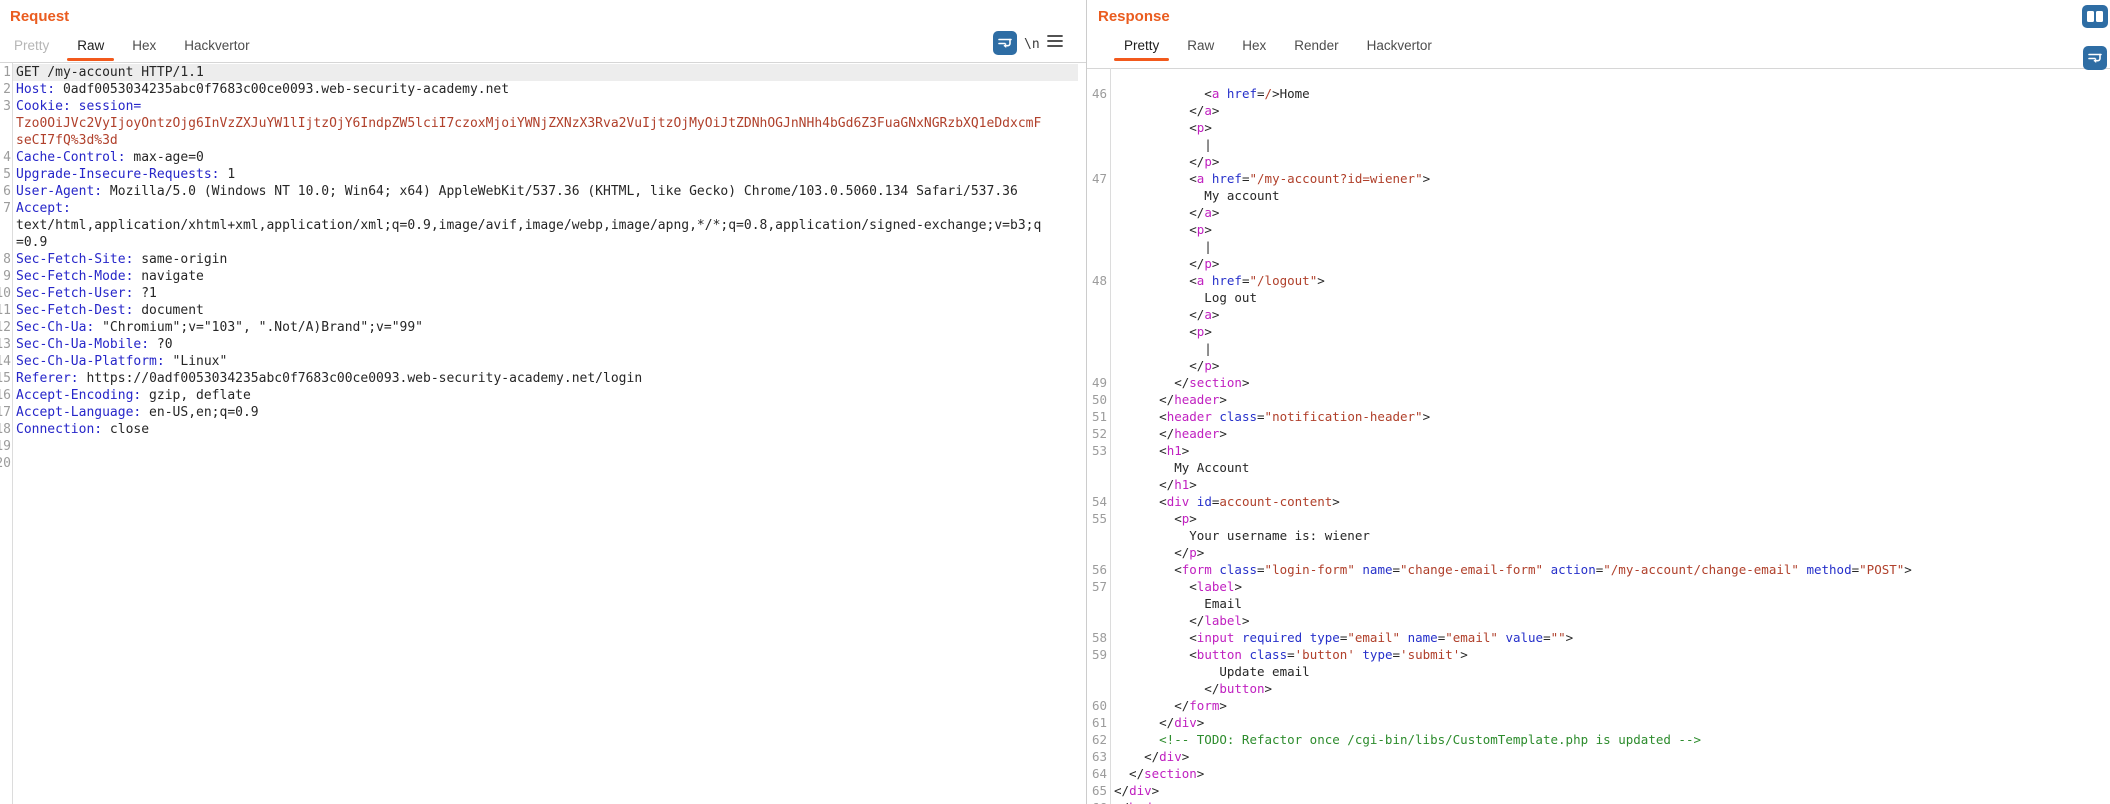 The height and width of the screenshot is (804, 2110). What do you see at coordinates (543, 446) in the screenshot?
I see `code-line: 19` at bounding box center [543, 446].